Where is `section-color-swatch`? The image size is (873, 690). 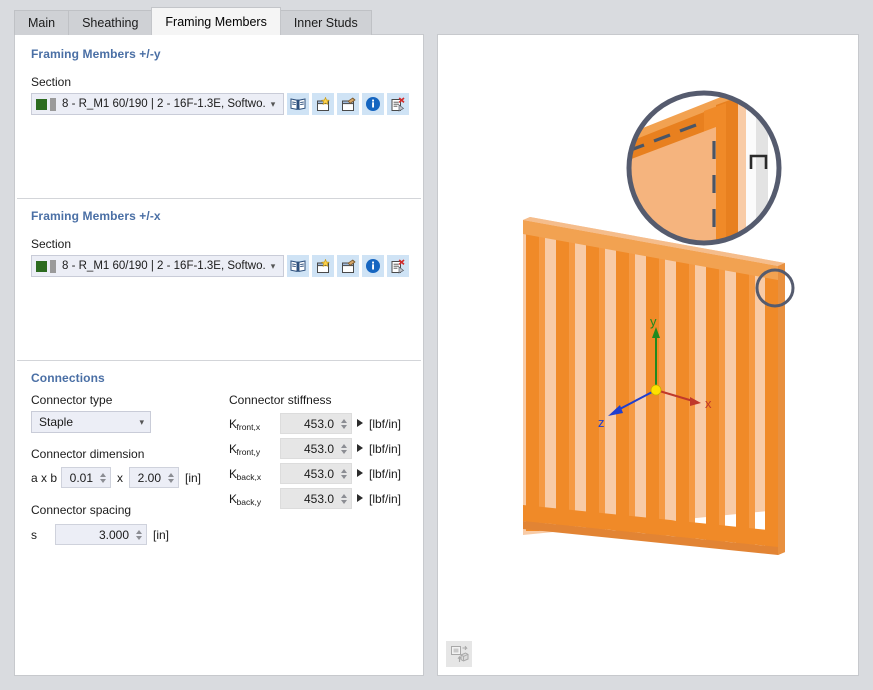
section-color-swatch is located at coordinates (41, 104).